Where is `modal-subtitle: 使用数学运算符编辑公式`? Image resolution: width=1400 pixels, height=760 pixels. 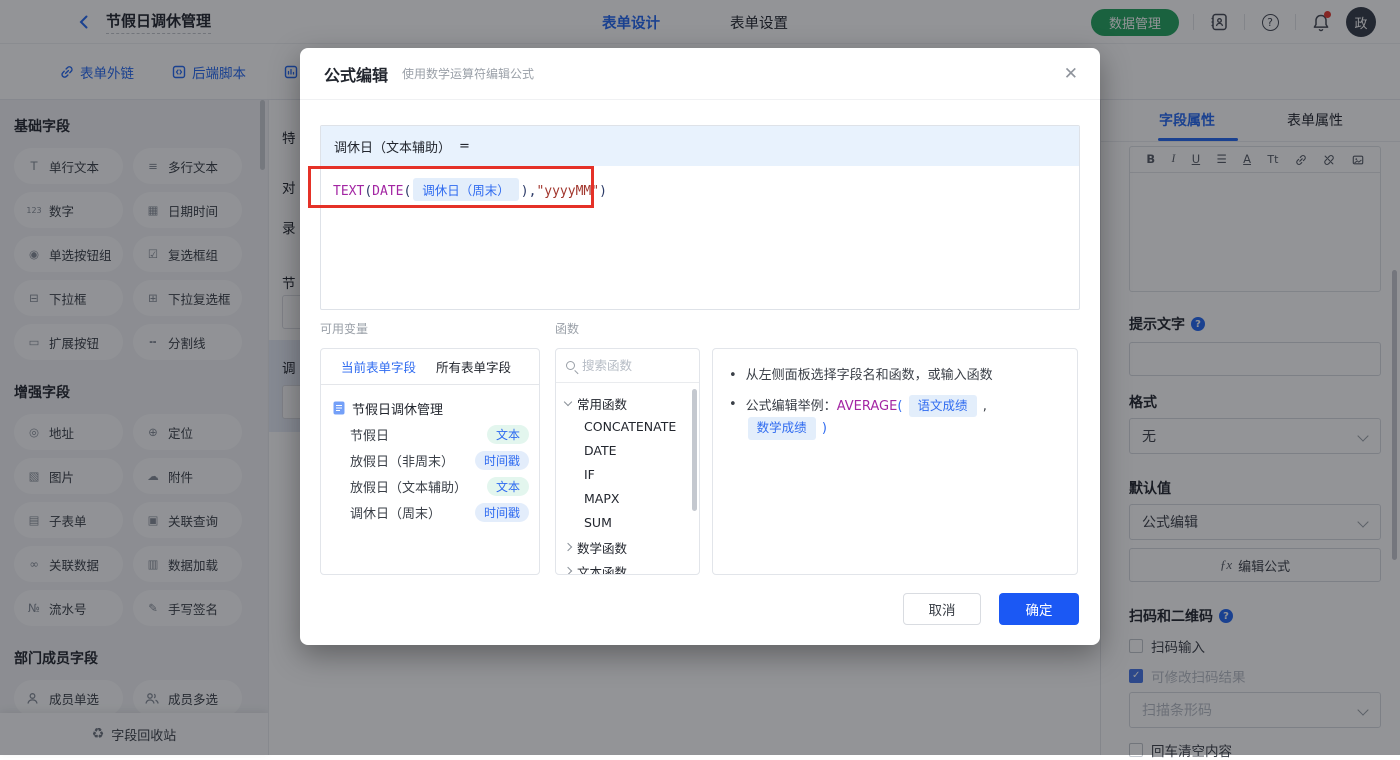 modal-subtitle: 使用数学运算符编辑公式 is located at coordinates (468, 73).